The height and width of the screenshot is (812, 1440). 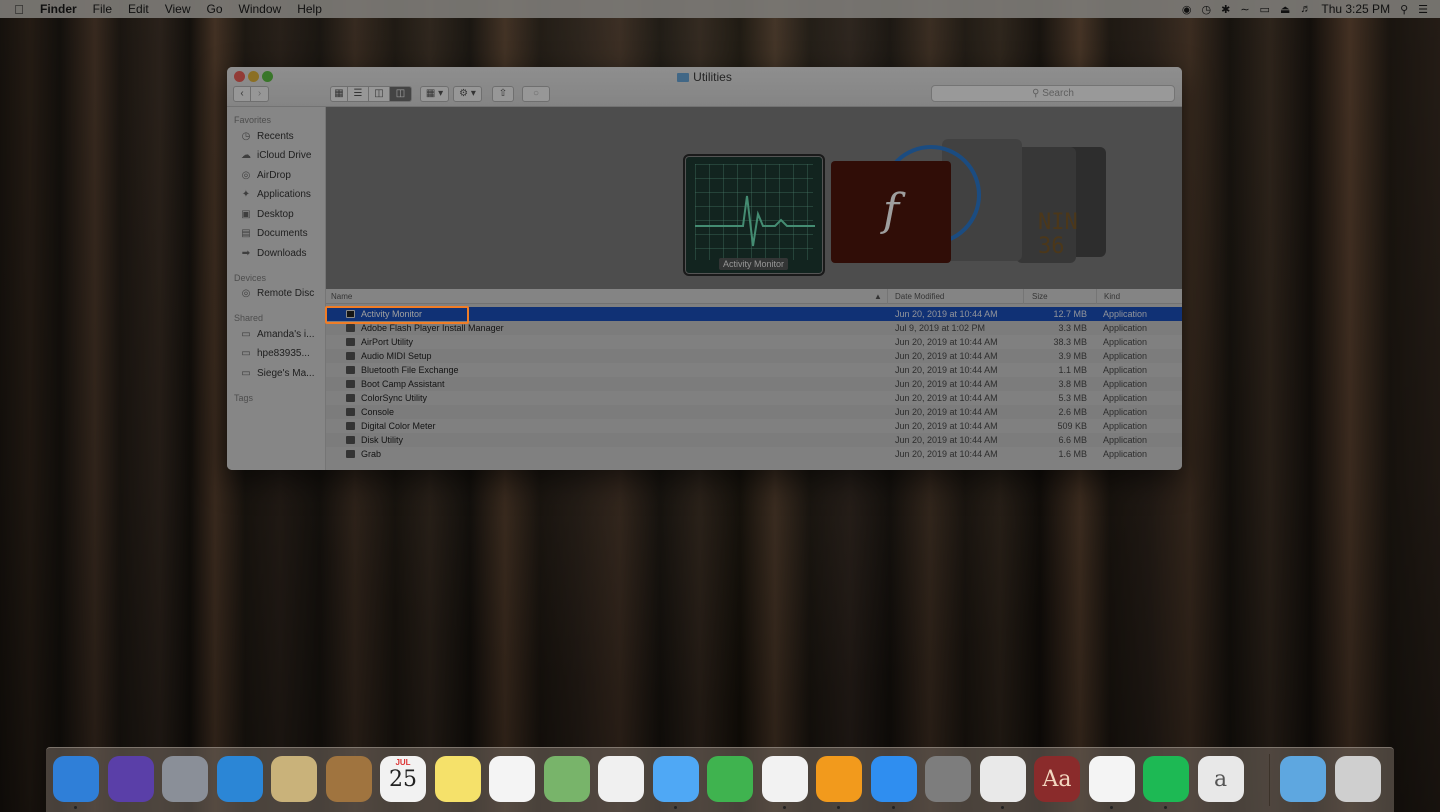 What do you see at coordinates (1112, 296) in the screenshot?
I see `column-header-kind: Kind` at bounding box center [1112, 296].